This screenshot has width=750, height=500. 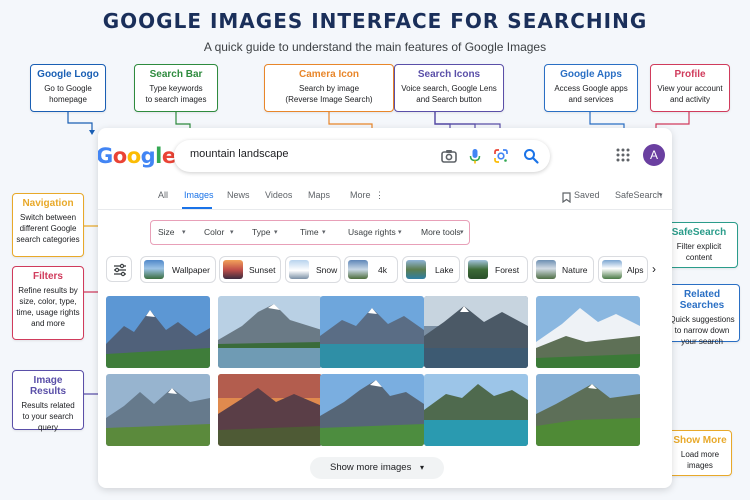 I want to click on filter-usage-rights: Usage rights, so click(x=372, y=232).